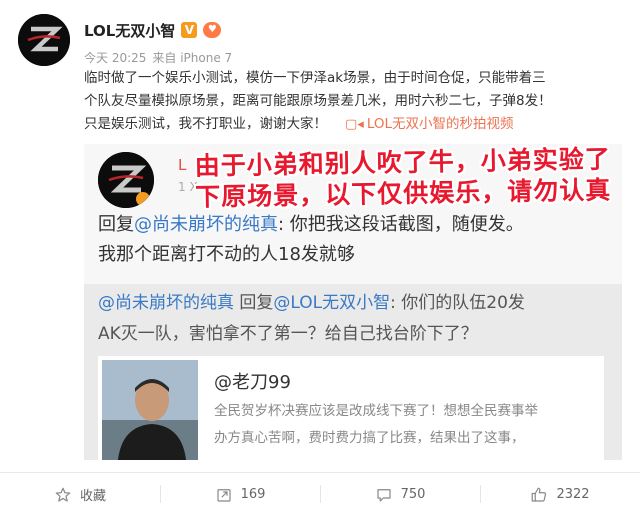 The height and width of the screenshot is (516, 640). I want to click on like-count: 2322, so click(573, 494).